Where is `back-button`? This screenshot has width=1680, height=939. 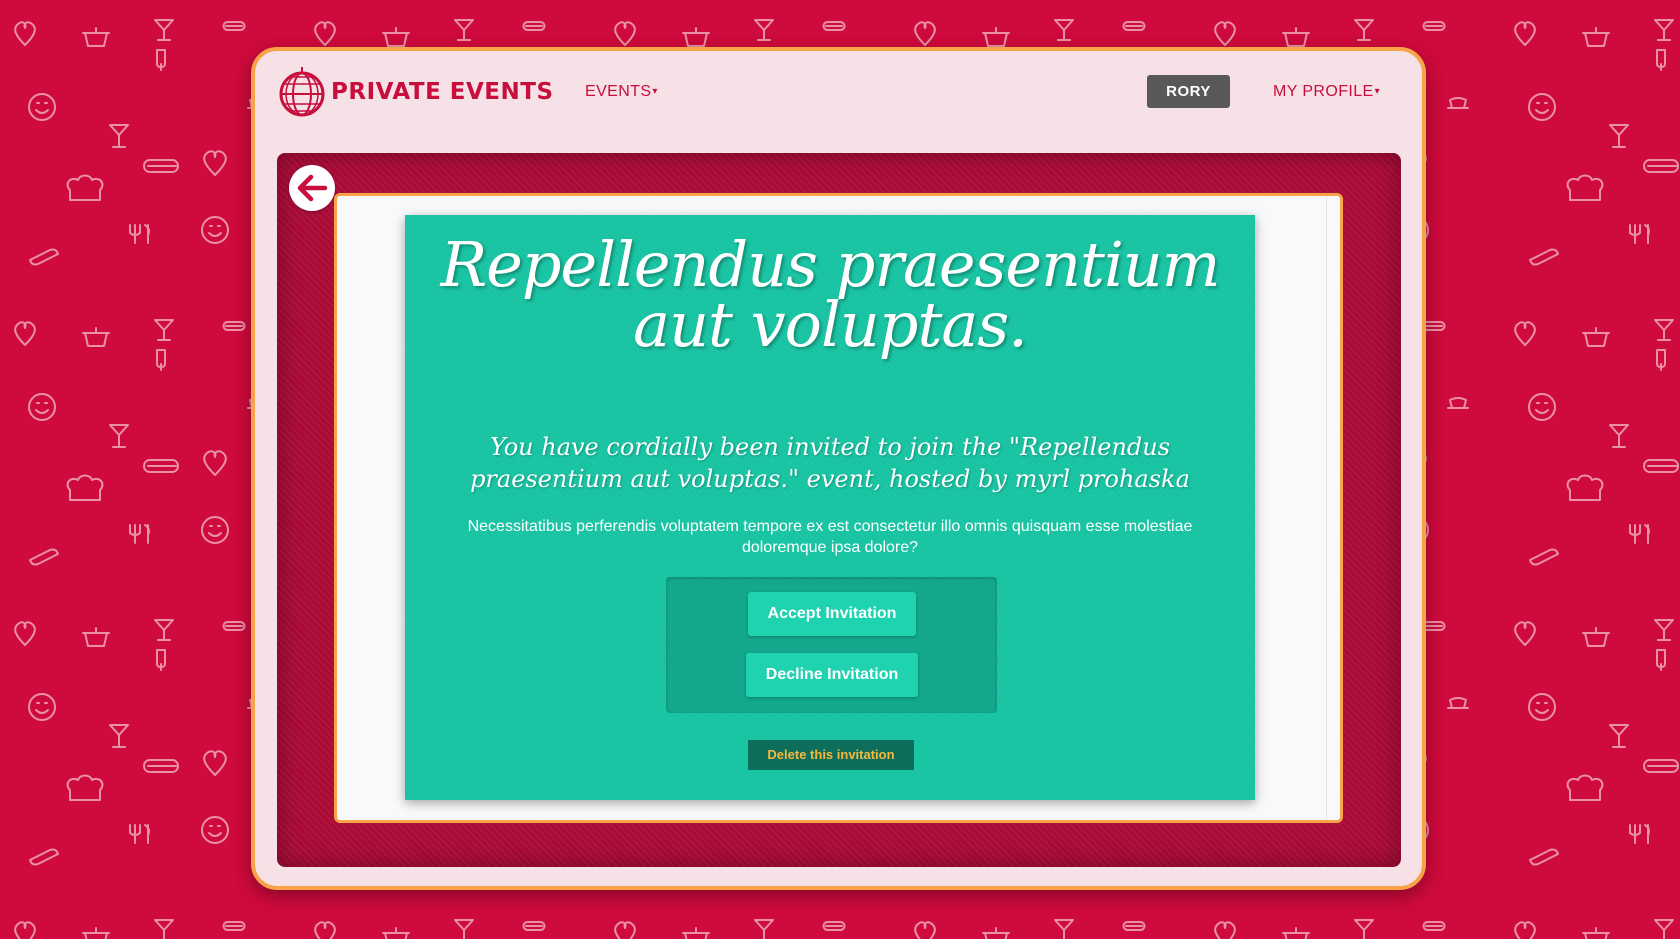 back-button is located at coordinates (312, 188).